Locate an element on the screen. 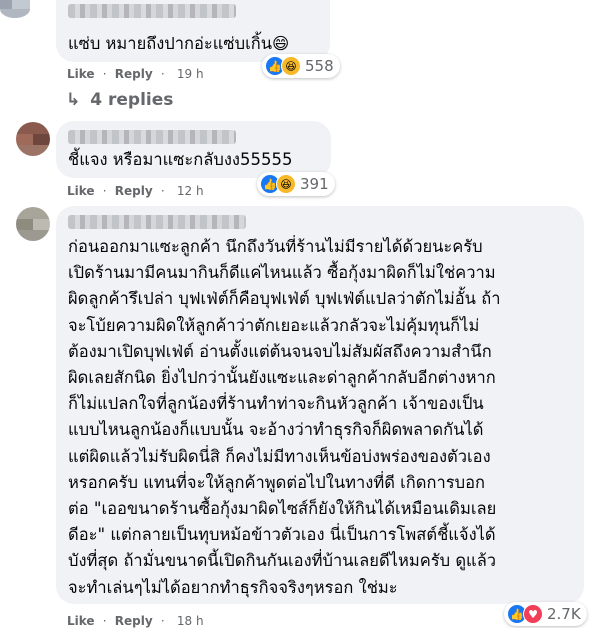 This screenshot has width=600, height=628. comment-bubble: แซ่บ หมายถึงปากอ่ะแซ่บเกิ้น😄 is located at coordinates (193, 31).